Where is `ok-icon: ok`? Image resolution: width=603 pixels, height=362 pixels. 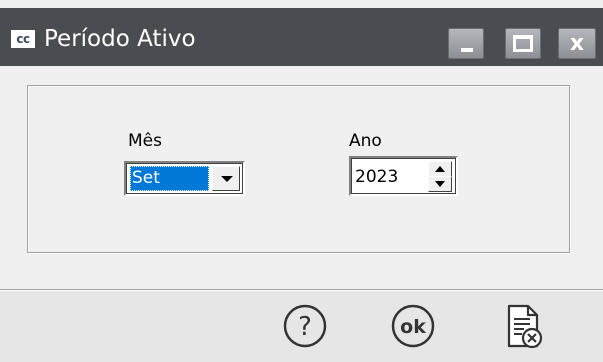 ok-icon: ok is located at coordinates (413, 326).